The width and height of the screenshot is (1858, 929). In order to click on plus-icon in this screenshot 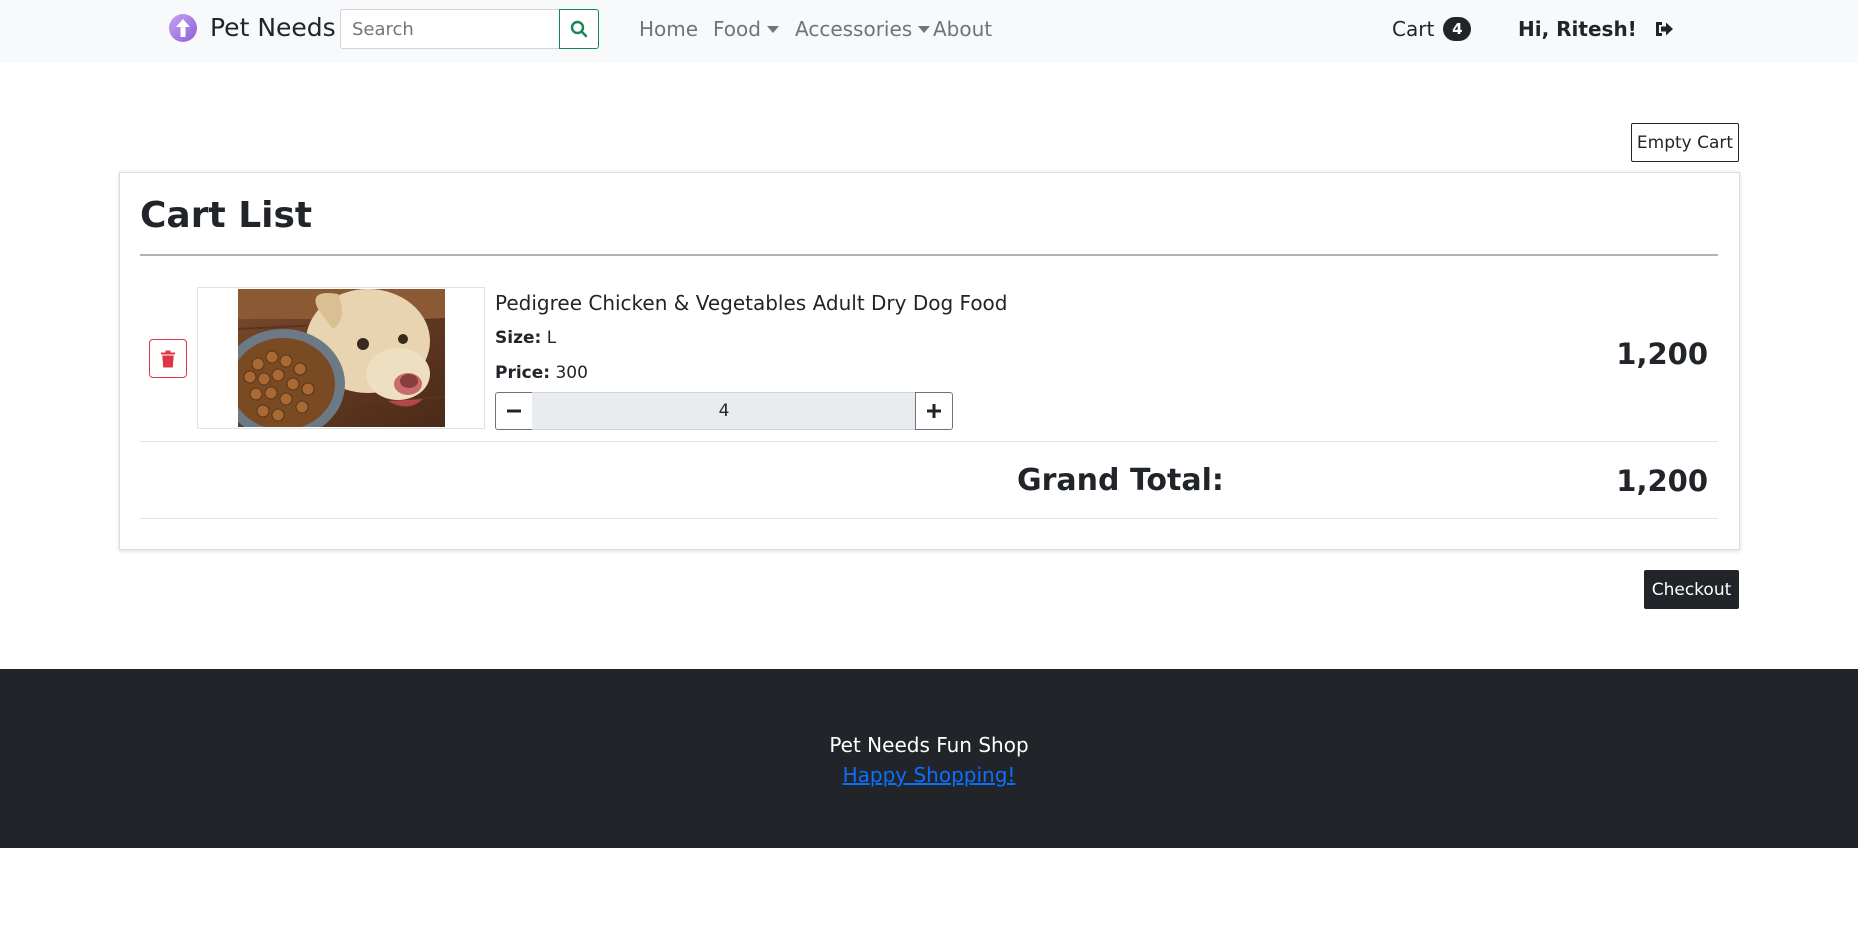, I will do `click(934, 411)`.